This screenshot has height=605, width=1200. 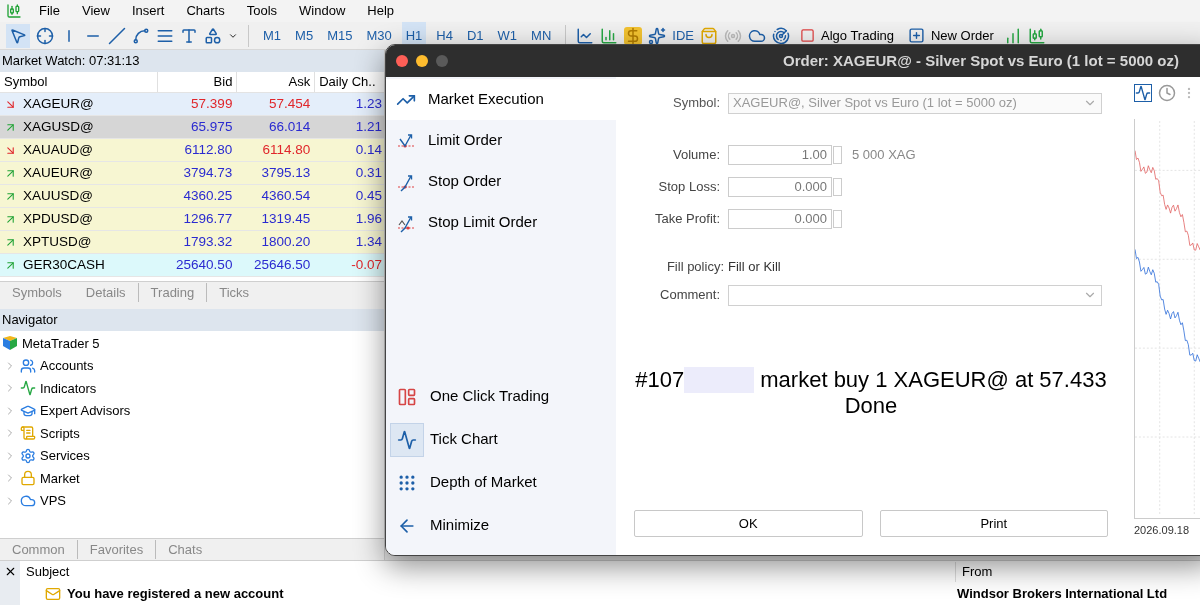 What do you see at coordinates (933, 380) in the screenshot?
I see `result-message: market buy 1 XAGEUR@ at 57.433` at bounding box center [933, 380].